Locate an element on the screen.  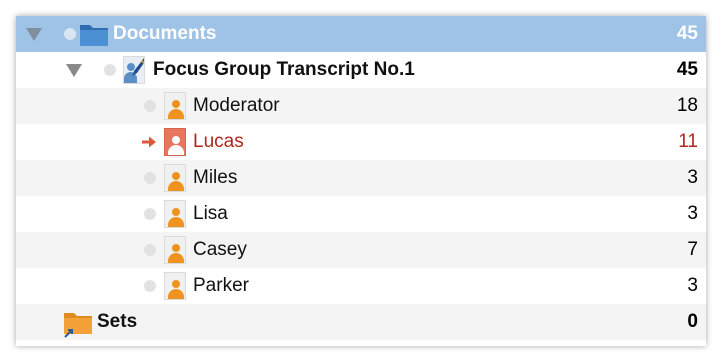
tree-row-label: Miles is located at coordinates (215, 177).